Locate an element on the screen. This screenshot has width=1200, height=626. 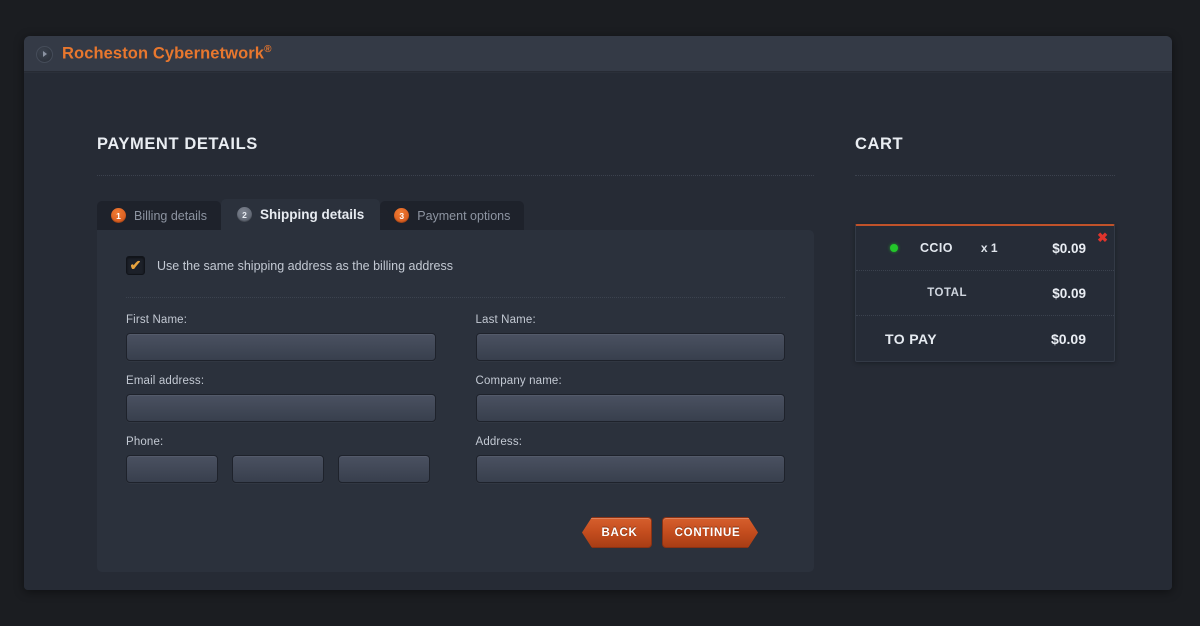
tab-badge-1: 1 is located at coordinates (118, 215).